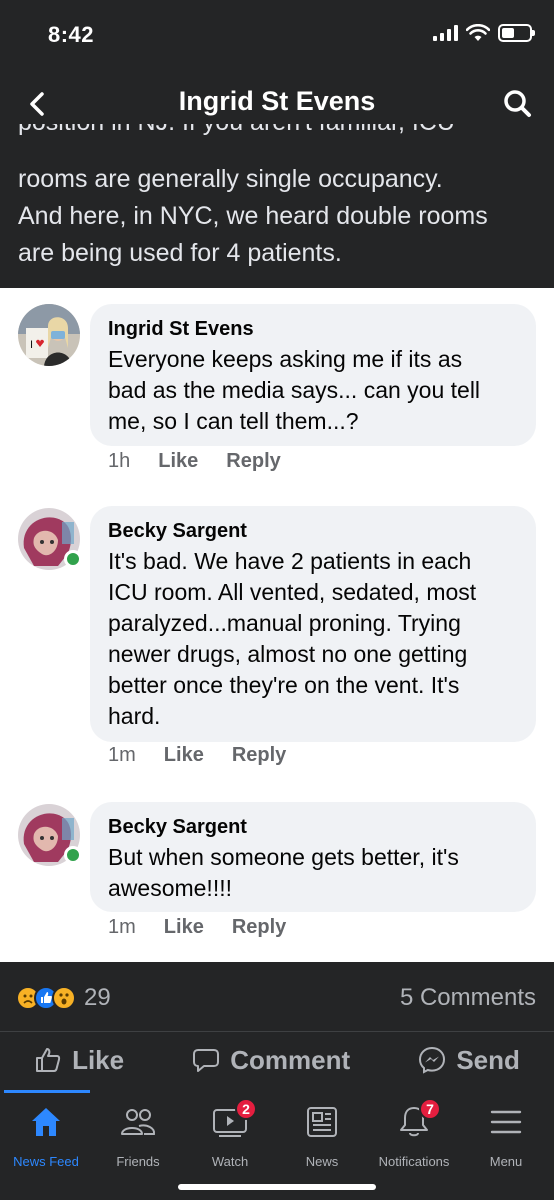 This screenshot has height=1200, width=554. I want to click on notifications-badge: 7, so click(430, 1109).